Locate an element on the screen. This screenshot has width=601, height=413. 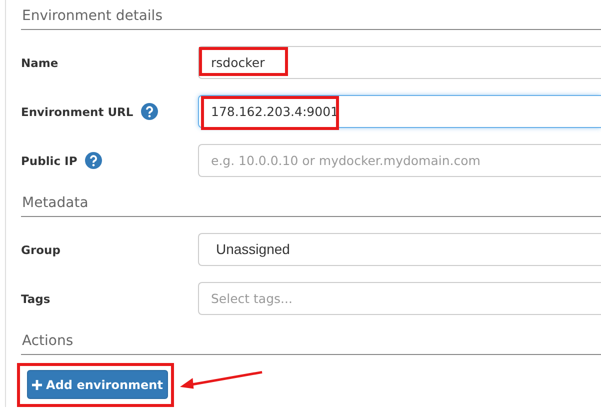
select-field: Unassigned is located at coordinates (399, 249).